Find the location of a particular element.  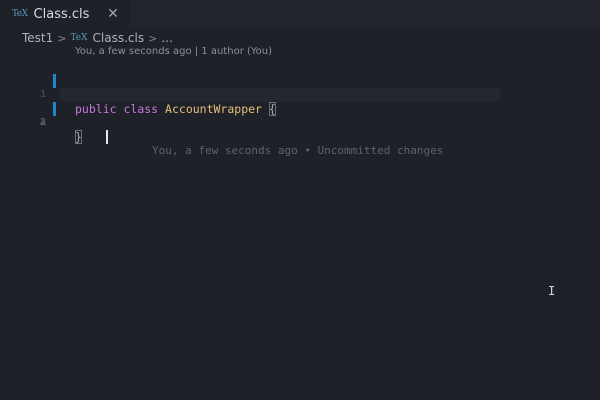

tab-class-cls: TeX Class.cls ✕ is located at coordinates (65, 14).